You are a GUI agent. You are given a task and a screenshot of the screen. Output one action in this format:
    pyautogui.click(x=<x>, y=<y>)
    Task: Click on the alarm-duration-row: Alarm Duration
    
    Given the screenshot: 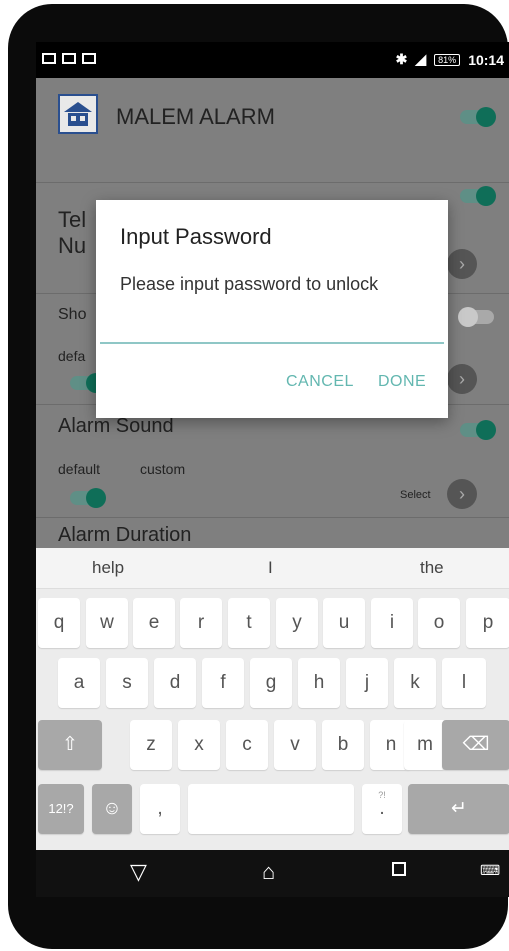 What is the action you would take?
    pyautogui.click(x=272, y=533)
    